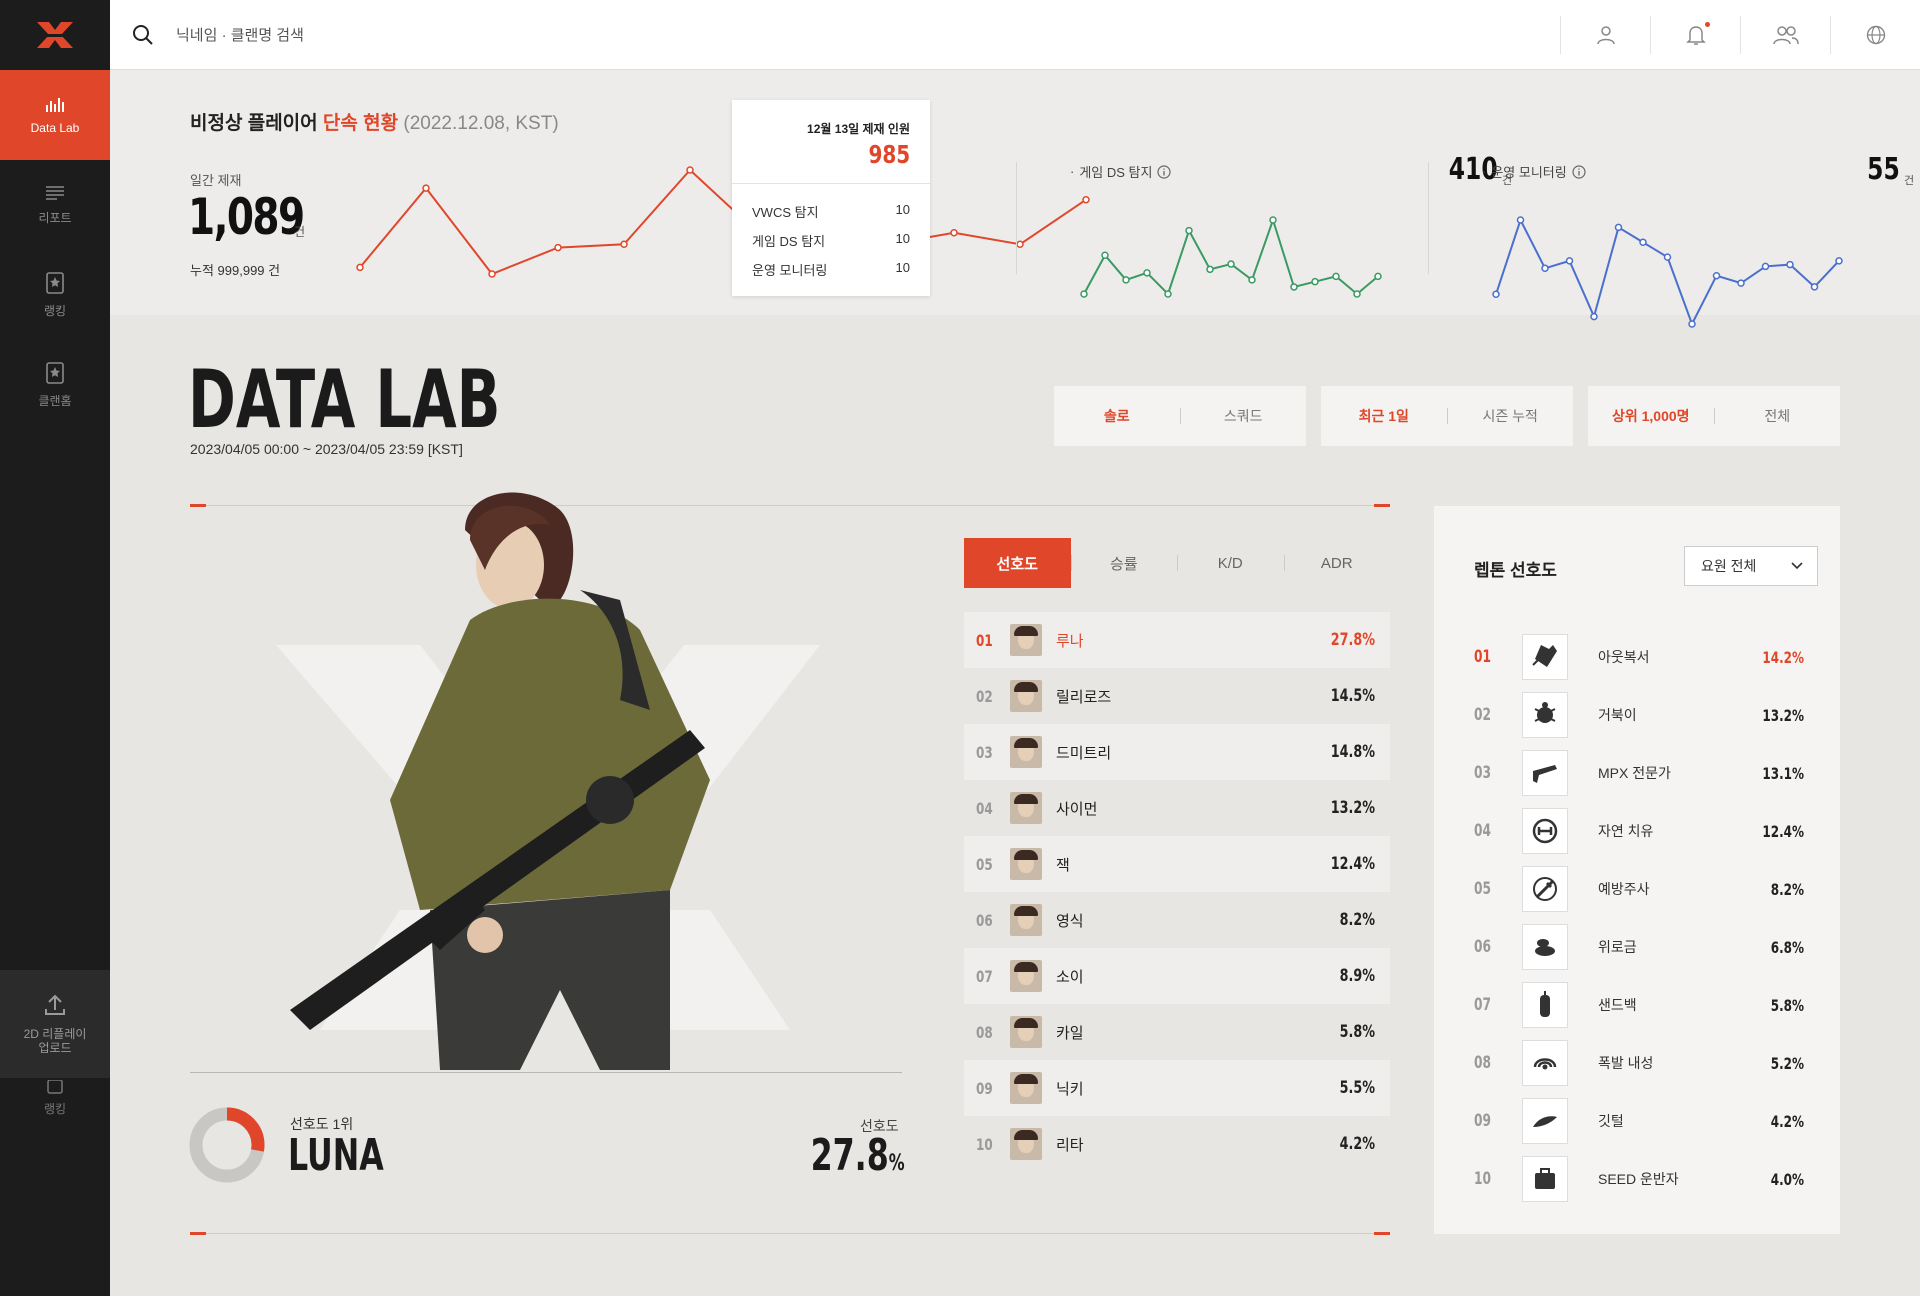 This screenshot has height=1296, width=1920. Describe the element at coordinates (1337, 563) in the screenshot. I see `tab-adr: ADR` at that location.